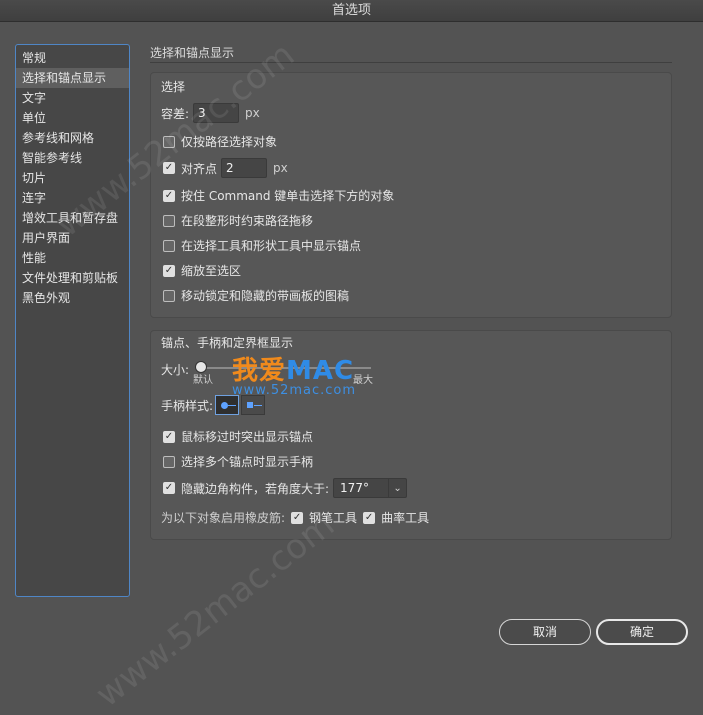  Describe the element at coordinates (227, 343) in the screenshot. I see `anchor-group-title: 锚点、手柄和定界框显示` at that location.